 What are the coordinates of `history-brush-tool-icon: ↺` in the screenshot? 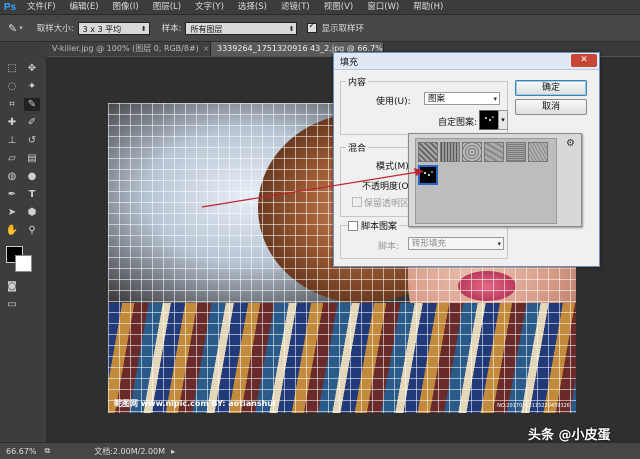 It's located at (32, 140).